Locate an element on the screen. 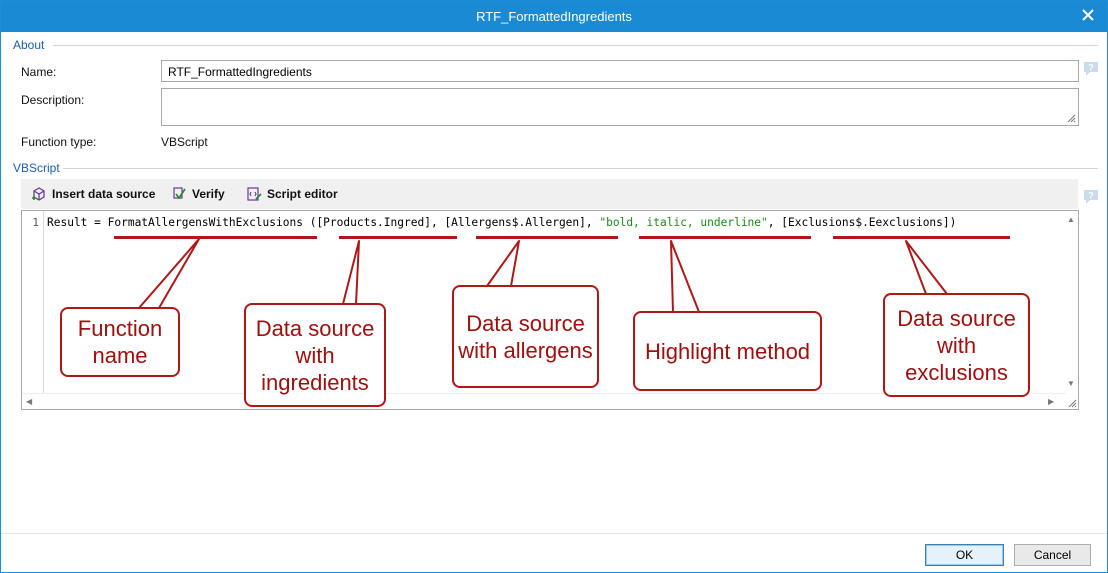  script-toolbar: Insert data source Verify Script editor is located at coordinates (549, 194).